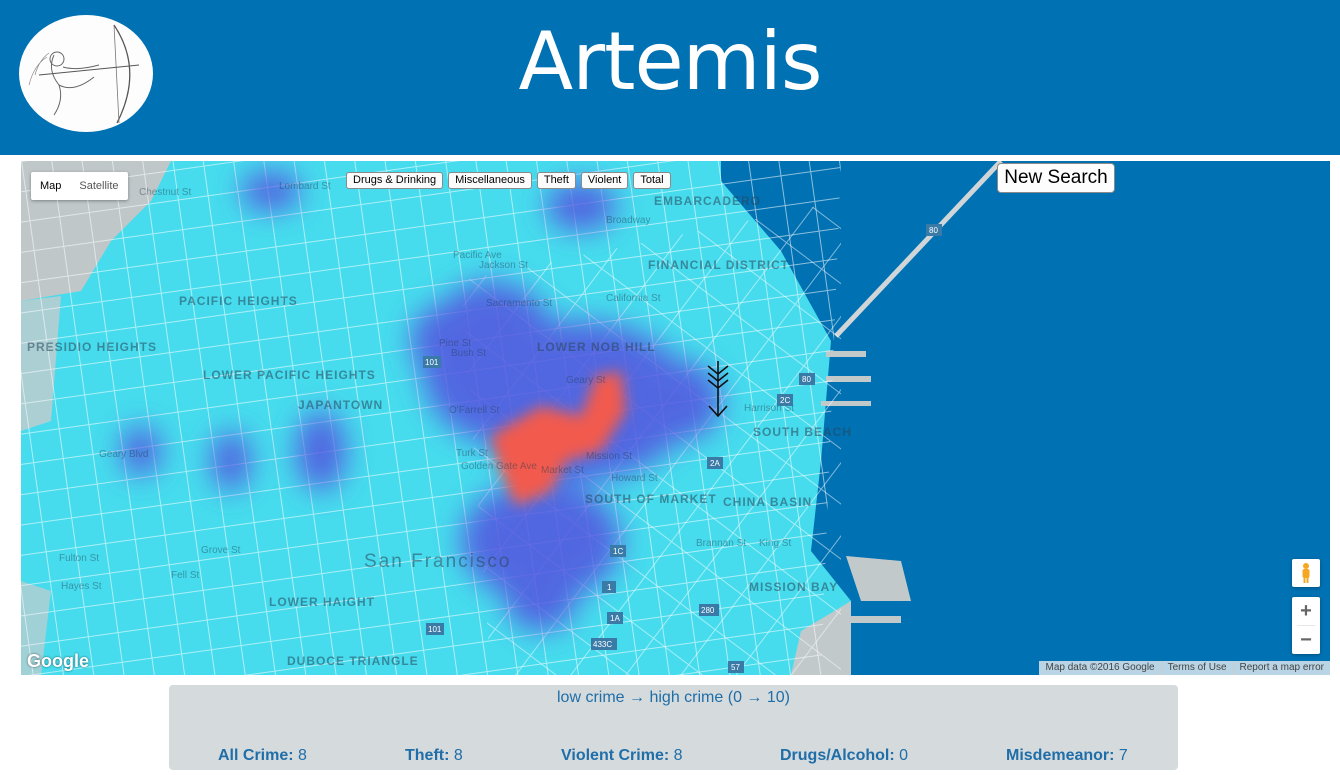  What do you see at coordinates (353, 661) in the screenshot?
I see `neighborhood-label: DUBOCE TRIANGLE` at bounding box center [353, 661].